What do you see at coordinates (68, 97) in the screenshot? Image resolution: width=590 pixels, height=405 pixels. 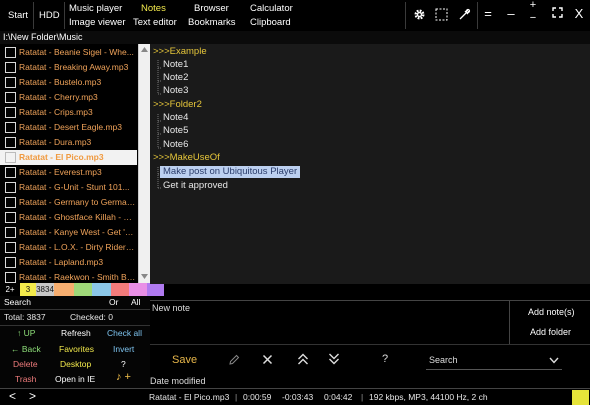 I see `file-row: Ratatat - Cherry.mp3` at bounding box center [68, 97].